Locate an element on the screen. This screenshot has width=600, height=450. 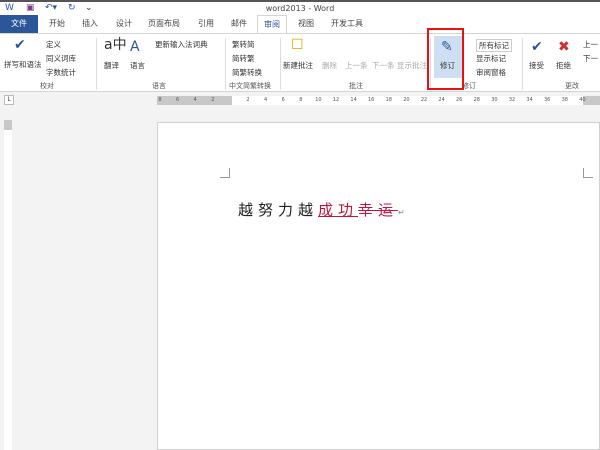
ruler-tick: 36 is located at coordinates (547, 100).